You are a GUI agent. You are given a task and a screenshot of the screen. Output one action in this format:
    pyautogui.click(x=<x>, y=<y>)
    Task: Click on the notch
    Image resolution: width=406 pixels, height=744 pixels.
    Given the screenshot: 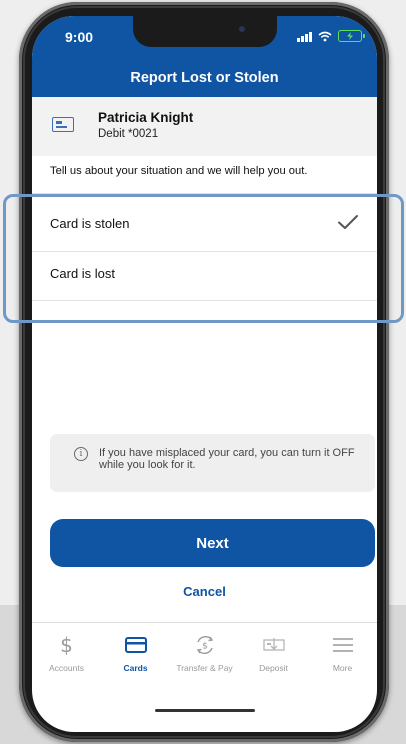 What is the action you would take?
    pyautogui.click(x=205, y=31)
    